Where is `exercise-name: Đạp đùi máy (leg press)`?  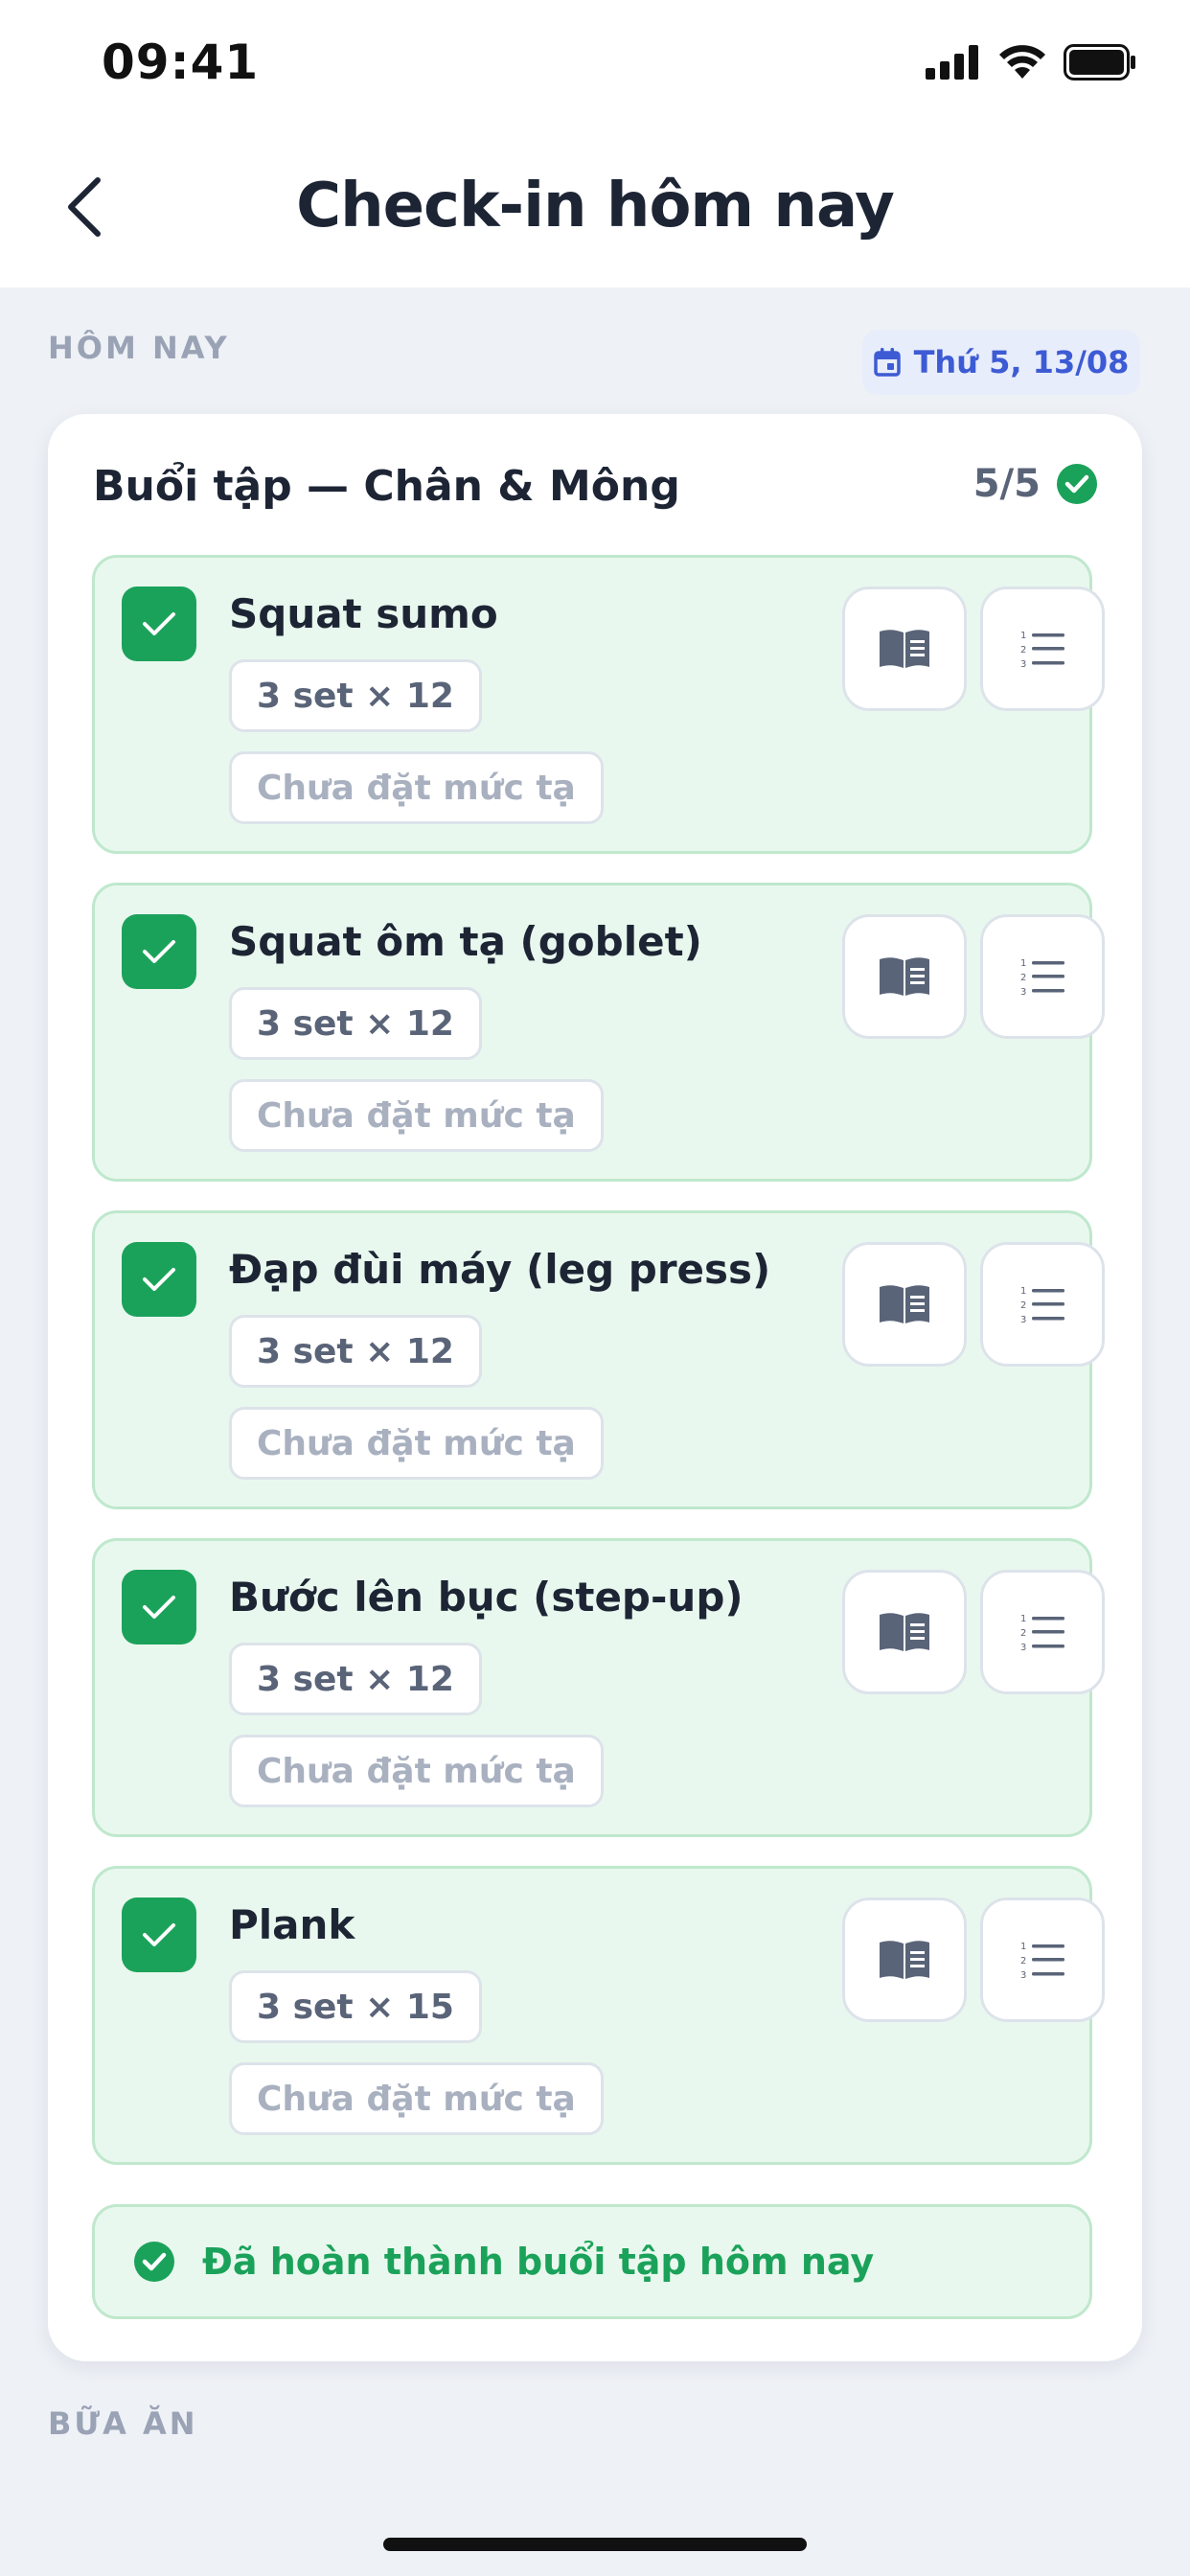 exercise-name: Đạp đùi máy (leg press) is located at coordinates (500, 1269).